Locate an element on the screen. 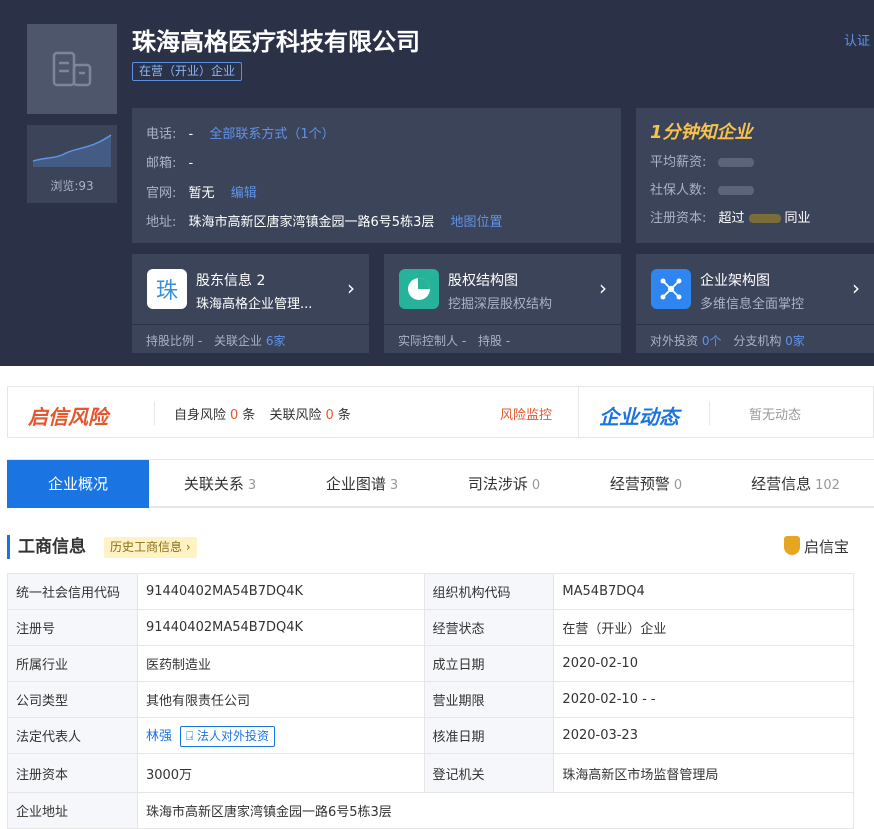  tab-warnings: 经营预警 0 is located at coordinates (646, 484).